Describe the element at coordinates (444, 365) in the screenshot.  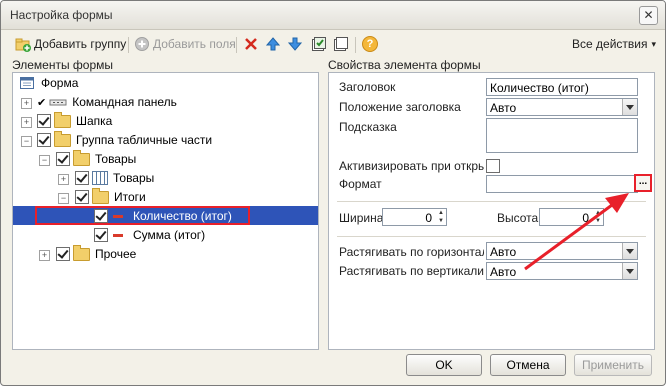
I see `ok-button: OK` at that location.